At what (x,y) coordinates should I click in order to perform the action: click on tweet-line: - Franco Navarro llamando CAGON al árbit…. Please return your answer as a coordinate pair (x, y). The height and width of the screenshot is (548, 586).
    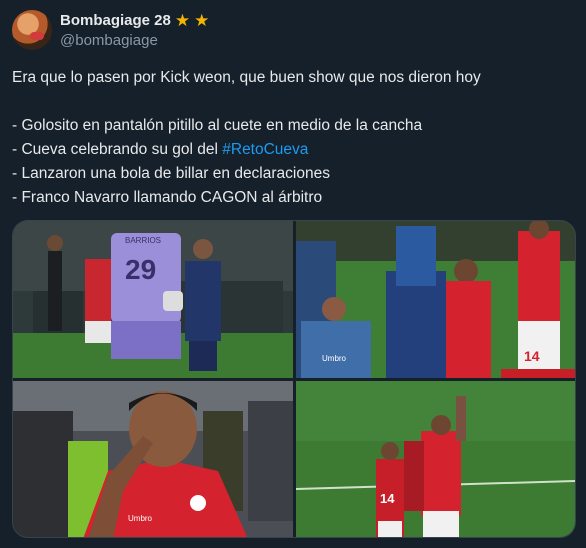
    Looking at the image, I should click on (167, 197).